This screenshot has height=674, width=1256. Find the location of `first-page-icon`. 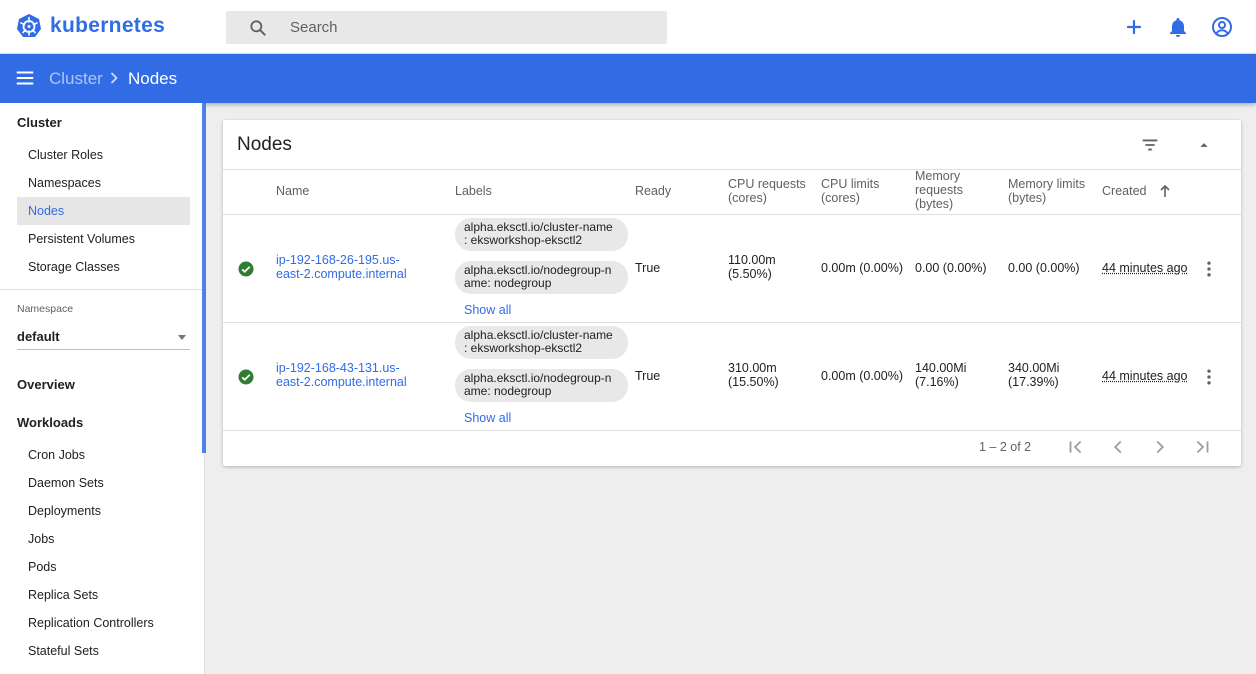

first-page-icon is located at coordinates (1075, 447).